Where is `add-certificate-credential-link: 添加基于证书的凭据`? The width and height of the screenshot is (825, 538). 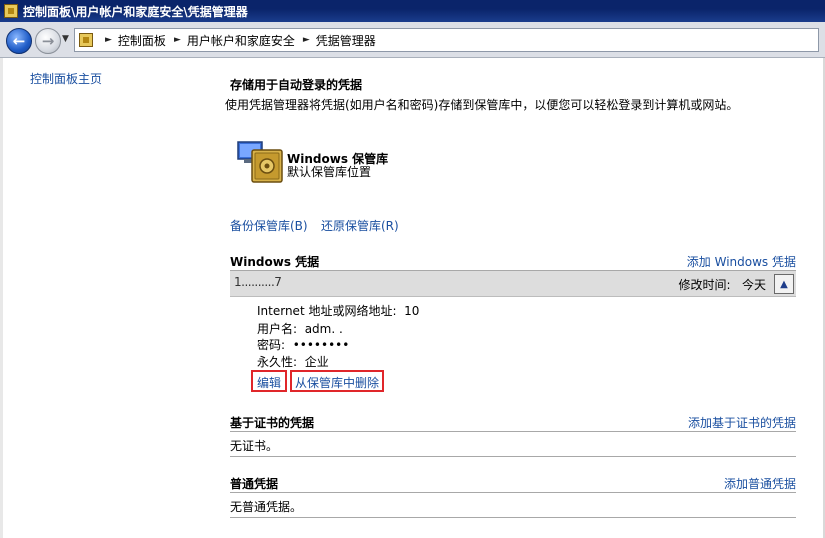
add-certificate-credential-link: 添加基于证书的凭据 is located at coordinates (742, 422).